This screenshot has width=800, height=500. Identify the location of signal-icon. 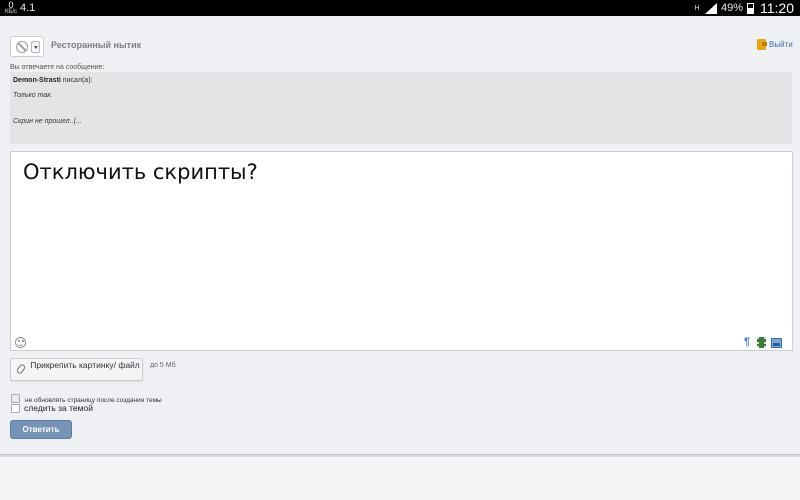
(710, 8).